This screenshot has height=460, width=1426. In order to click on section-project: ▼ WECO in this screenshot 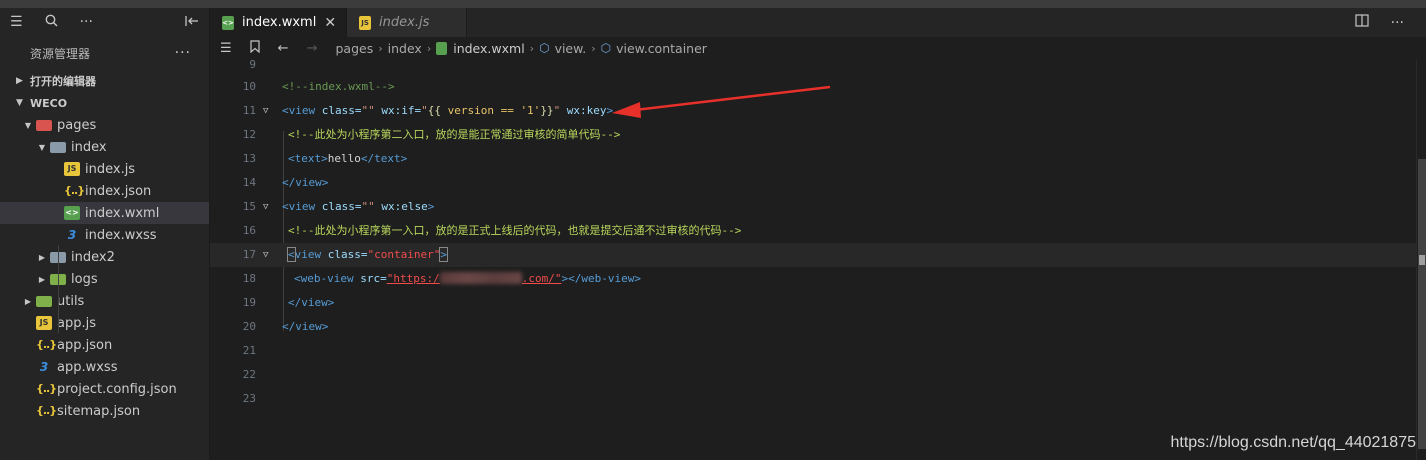, I will do `click(104, 103)`.